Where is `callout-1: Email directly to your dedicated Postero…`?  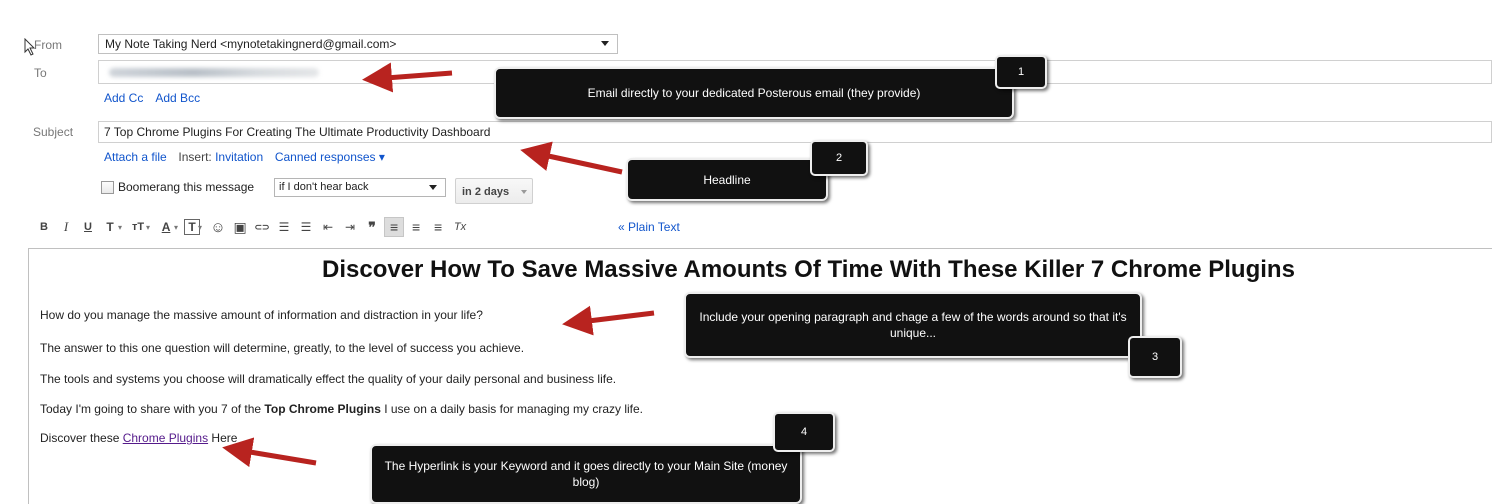 callout-1: Email directly to your dedicated Postero… is located at coordinates (754, 93).